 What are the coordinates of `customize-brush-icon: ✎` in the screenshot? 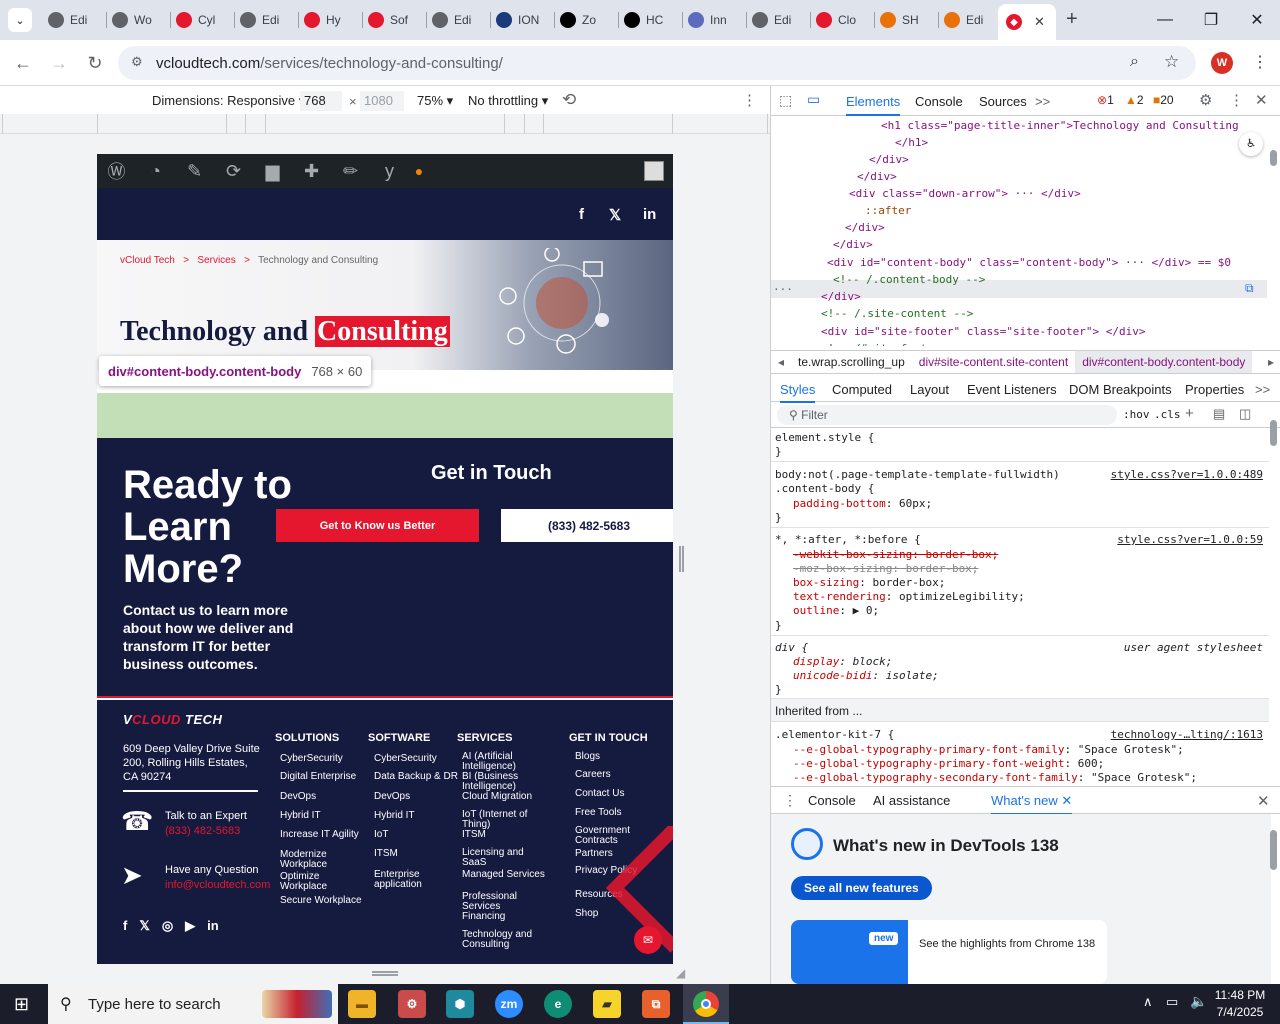 It's located at (194, 171).